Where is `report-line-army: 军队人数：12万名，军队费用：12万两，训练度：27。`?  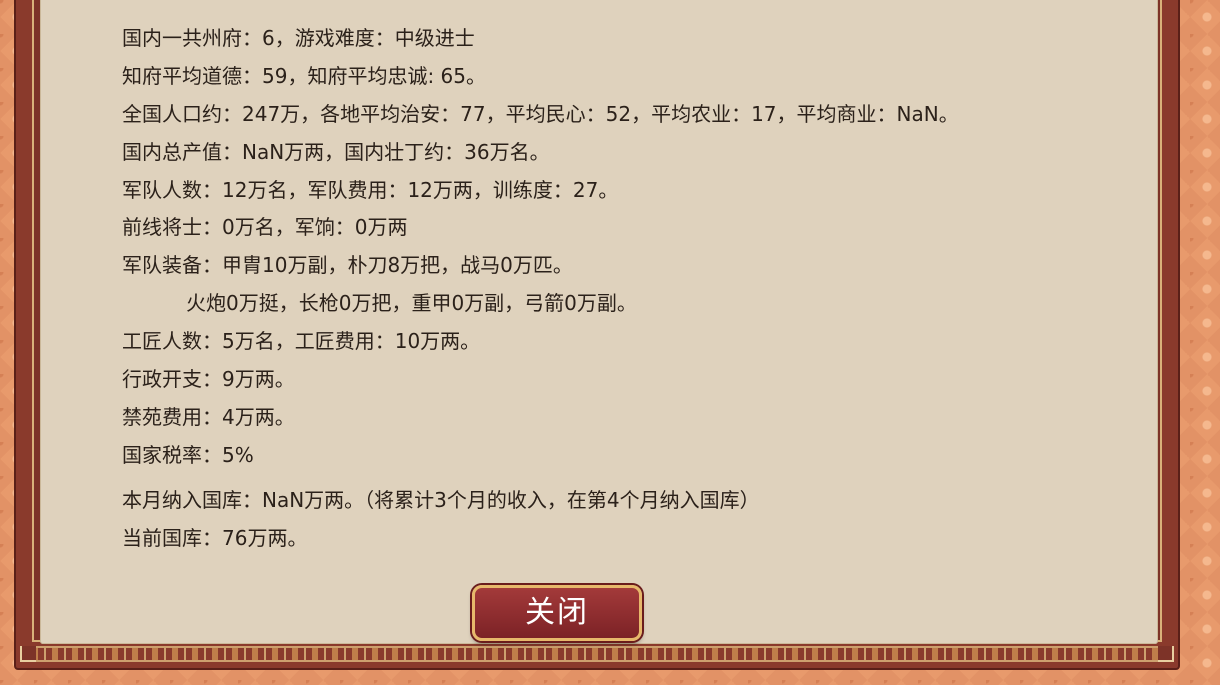 report-line-army: 军队人数：12万名，军队费用：12万两，训练度：27。 is located at coordinates (370, 189).